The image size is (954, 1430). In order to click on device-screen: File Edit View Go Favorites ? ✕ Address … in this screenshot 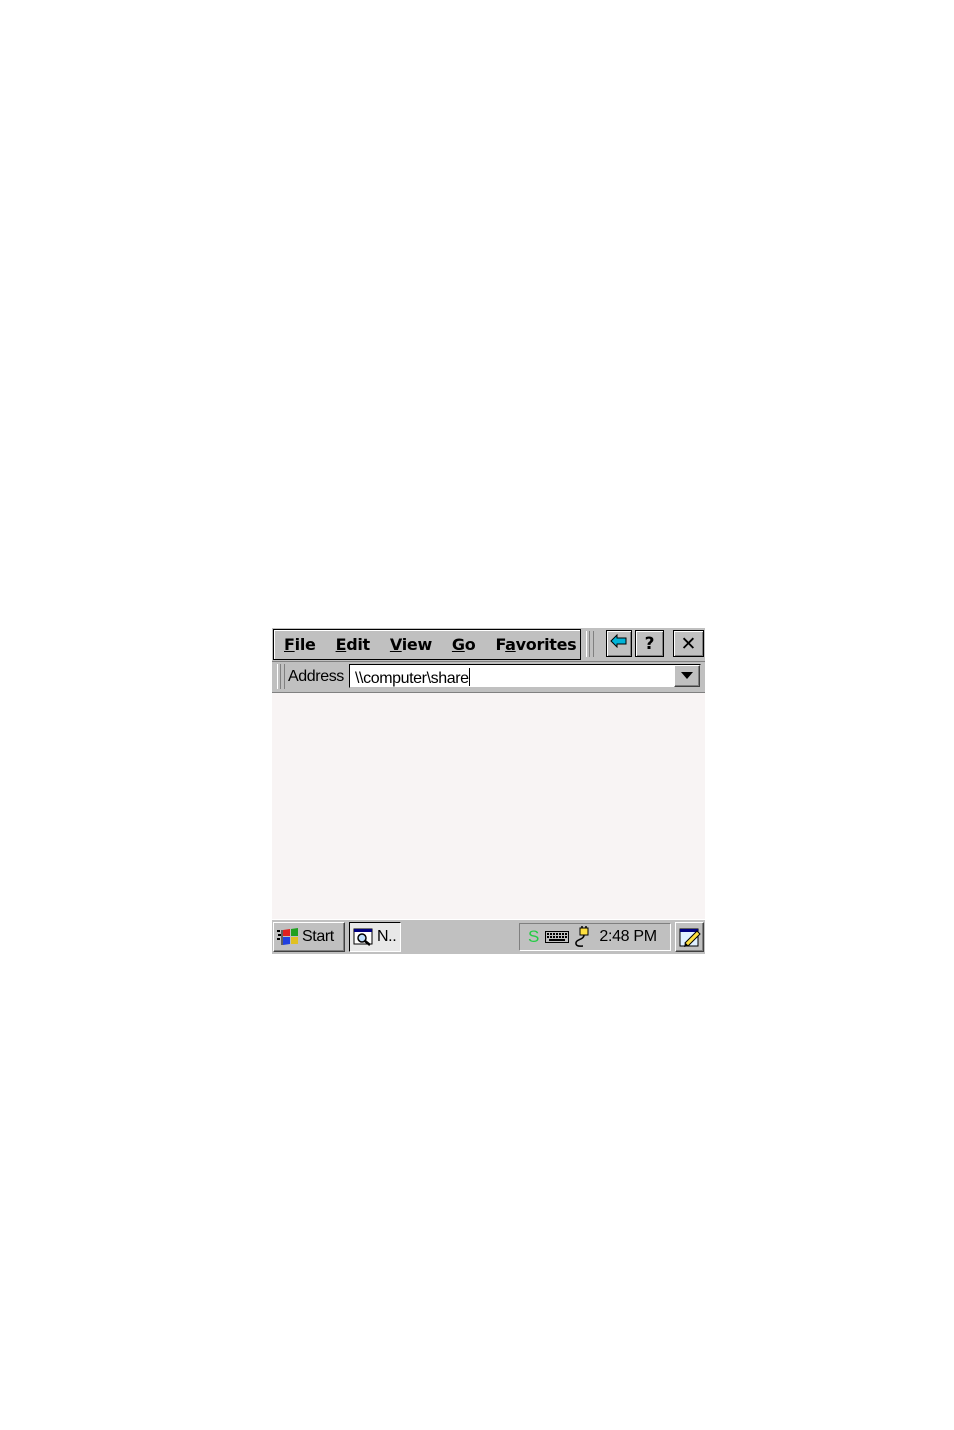, I will do `click(488, 791)`.